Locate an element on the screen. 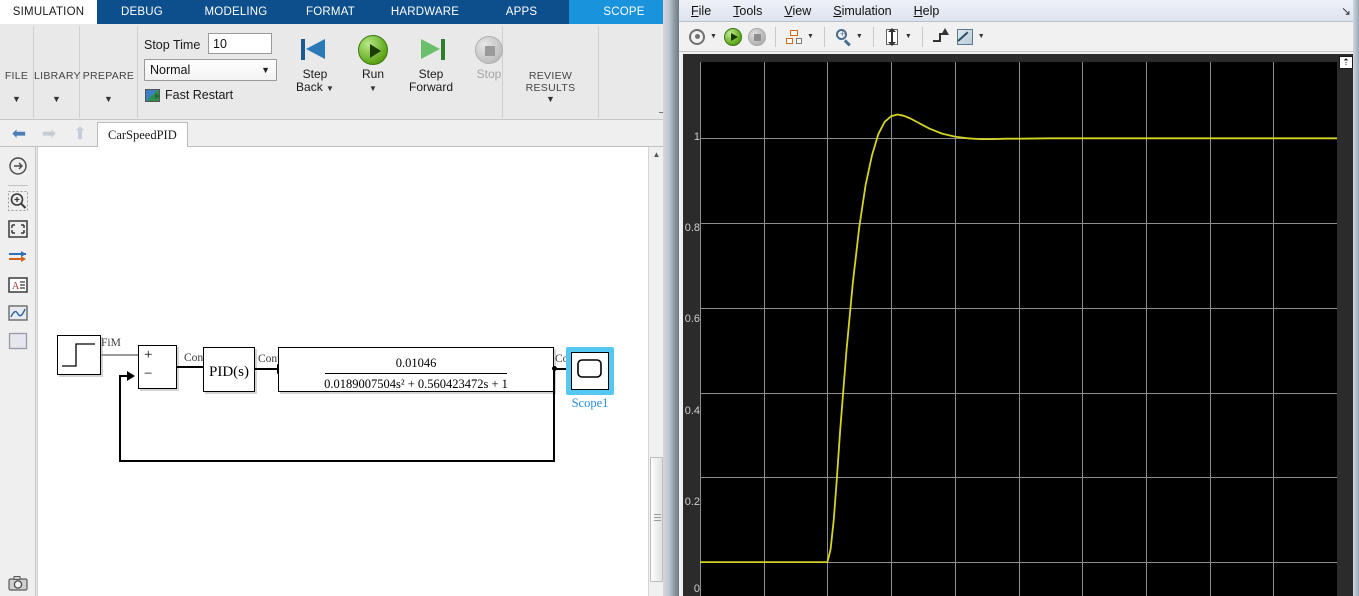 This screenshot has width=1359, height=596. scrollbar-thumb is located at coordinates (656, 519).